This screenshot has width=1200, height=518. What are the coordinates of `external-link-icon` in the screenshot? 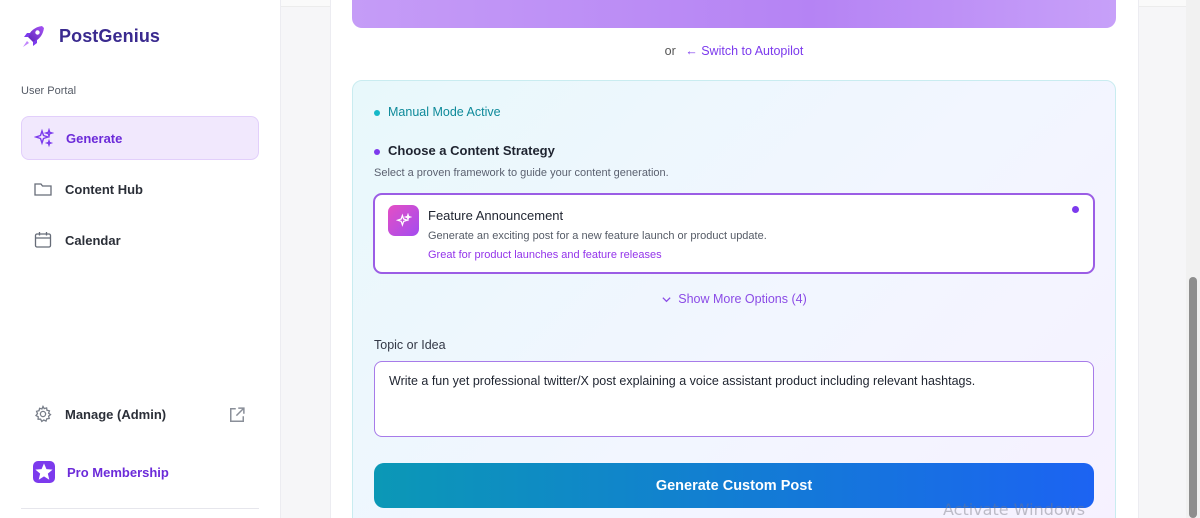 It's located at (237, 415).